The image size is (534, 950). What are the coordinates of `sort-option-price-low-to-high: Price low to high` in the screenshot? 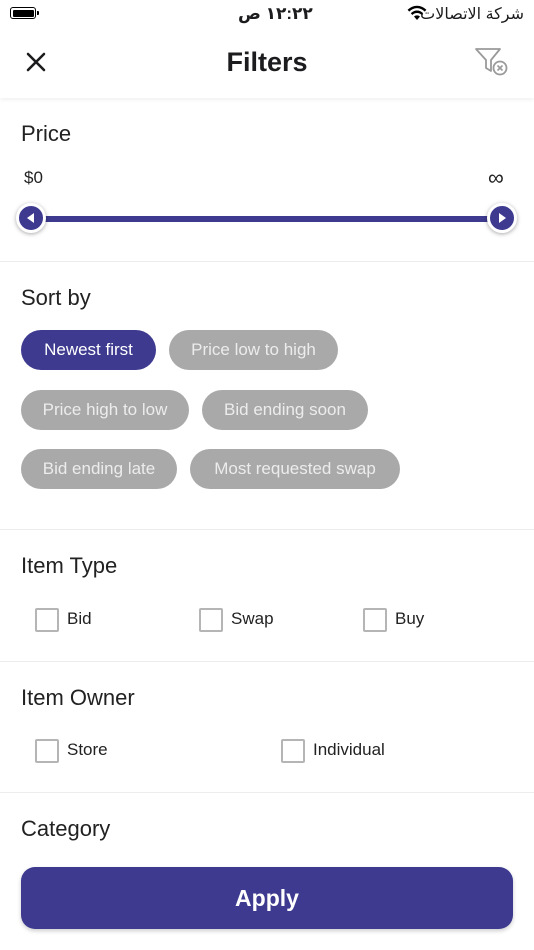 It's located at (253, 350).